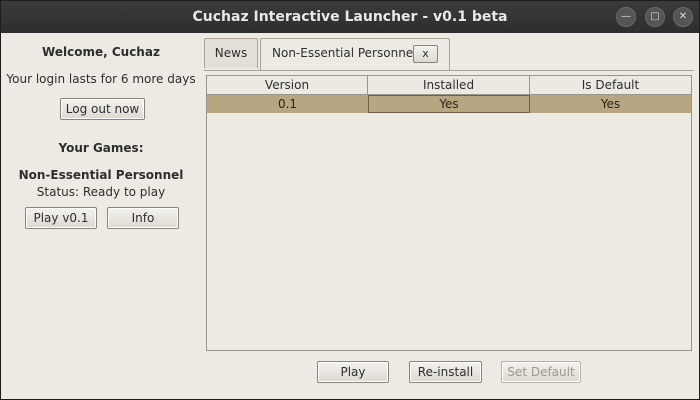 The height and width of the screenshot is (400, 700). What do you see at coordinates (287, 85) in the screenshot?
I see `column-header-version: Version` at bounding box center [287, 85].